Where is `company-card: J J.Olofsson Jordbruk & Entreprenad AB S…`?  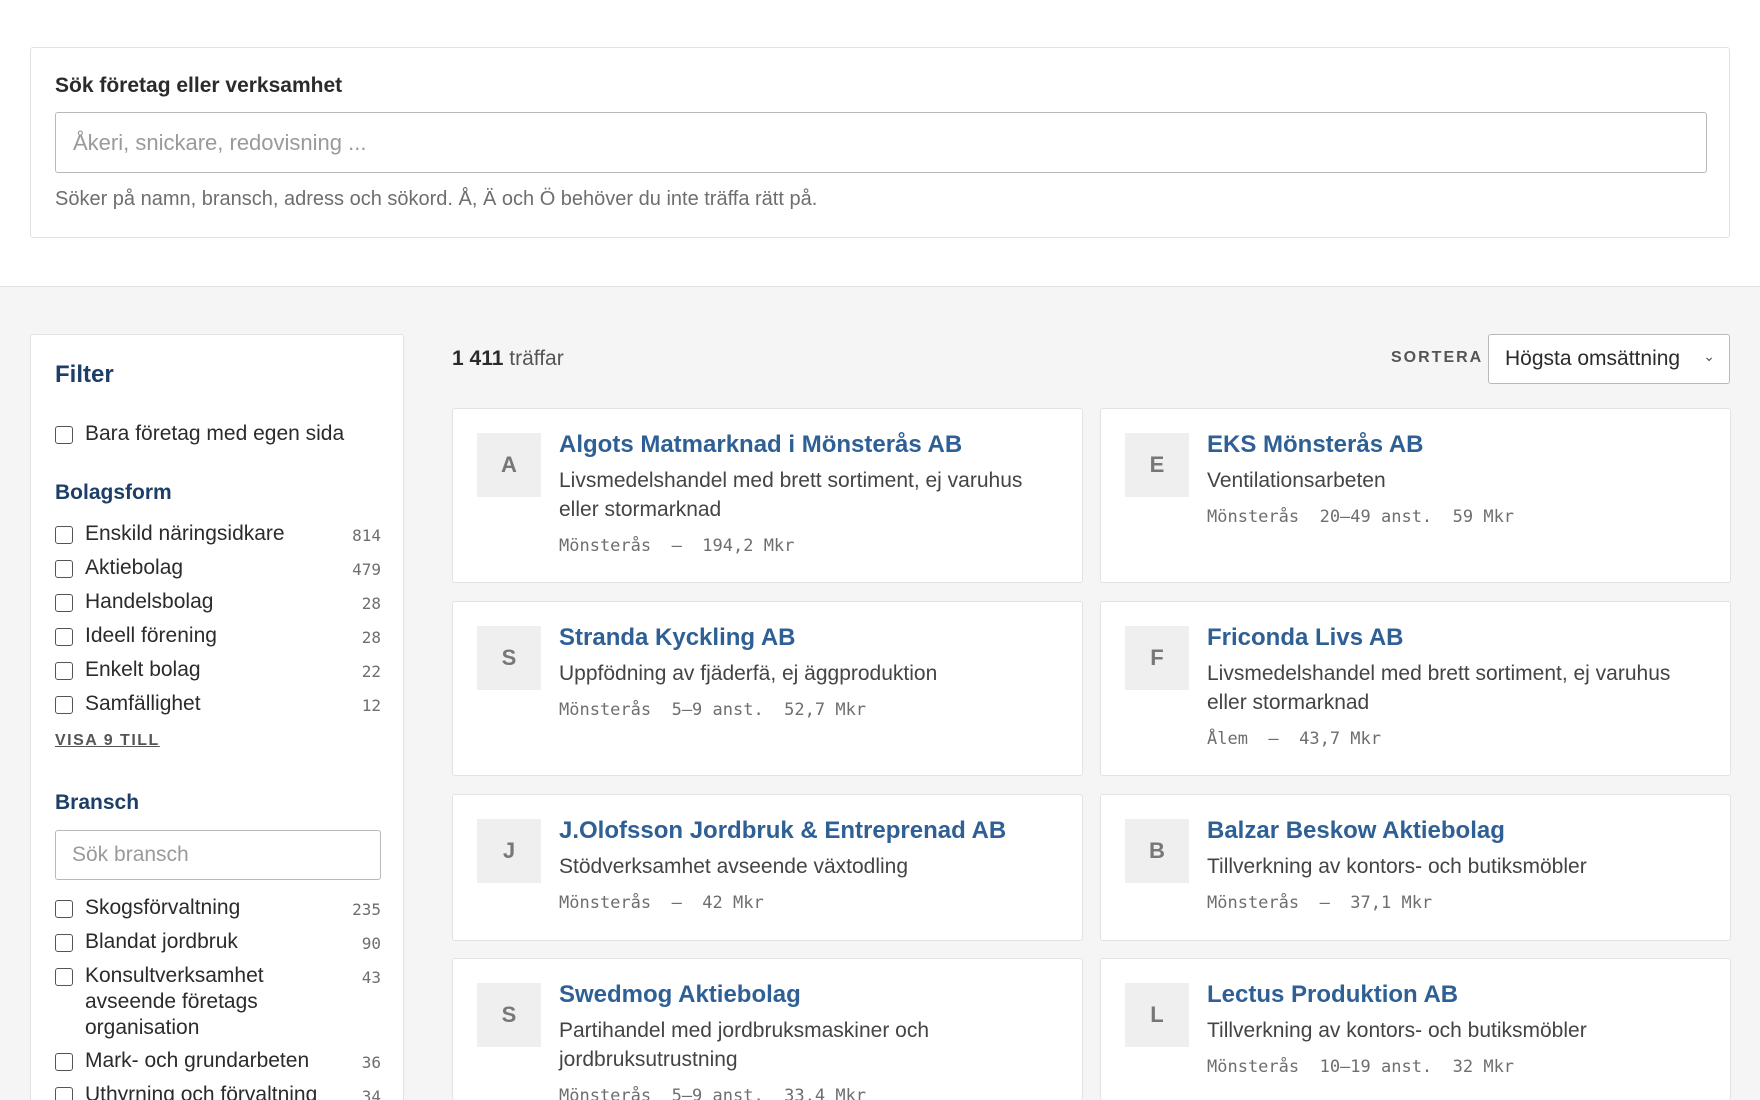
company-card: J J.Olofsson Jordbruk & Entreprenad AB S… is located at coordinates (767, 867).